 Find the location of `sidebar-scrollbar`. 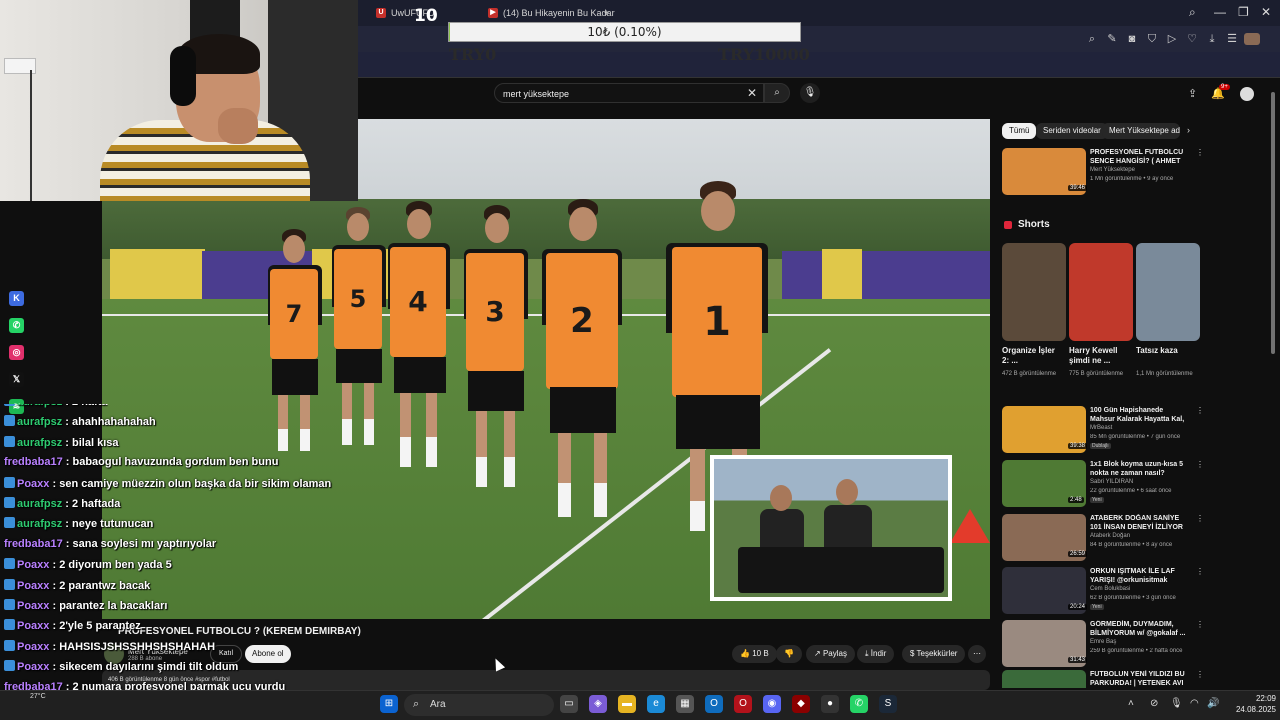

sidebar-scrollbar is located at coordinates (1273, 223).